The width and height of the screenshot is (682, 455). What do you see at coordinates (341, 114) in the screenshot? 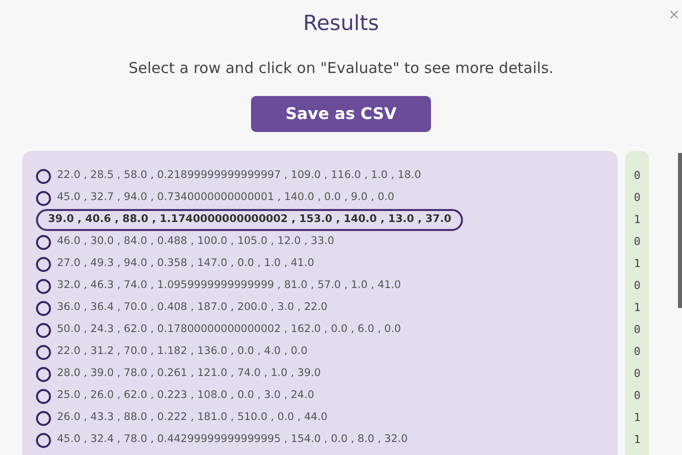
I see `save-csv-button: Save as CSV` at bounding box center [341, 114].